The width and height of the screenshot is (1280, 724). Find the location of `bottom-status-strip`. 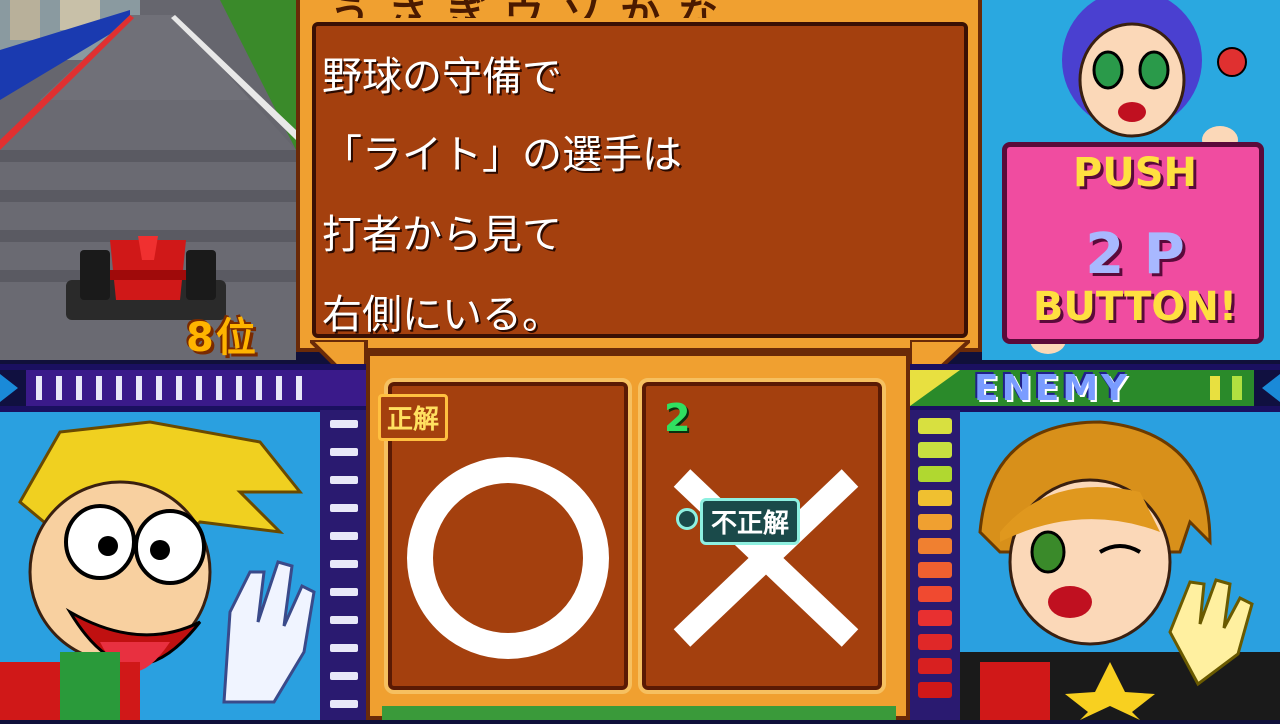

bottom-status-strip is located at coordinates (639, 713).